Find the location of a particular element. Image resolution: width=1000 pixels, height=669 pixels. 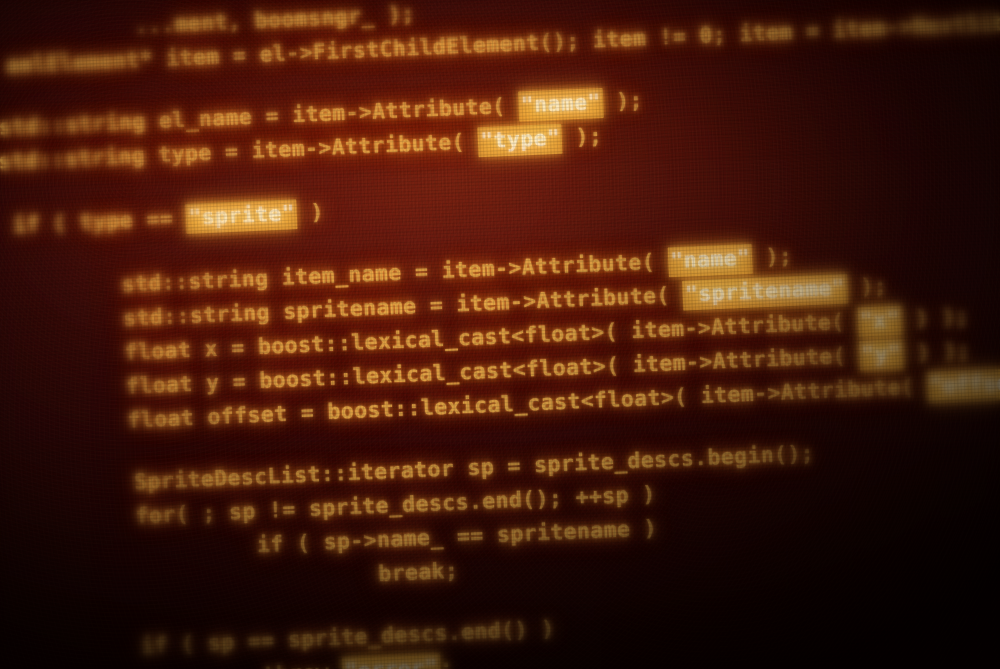

highlighted-string-token: "y" is located at coordinates (881, 355).